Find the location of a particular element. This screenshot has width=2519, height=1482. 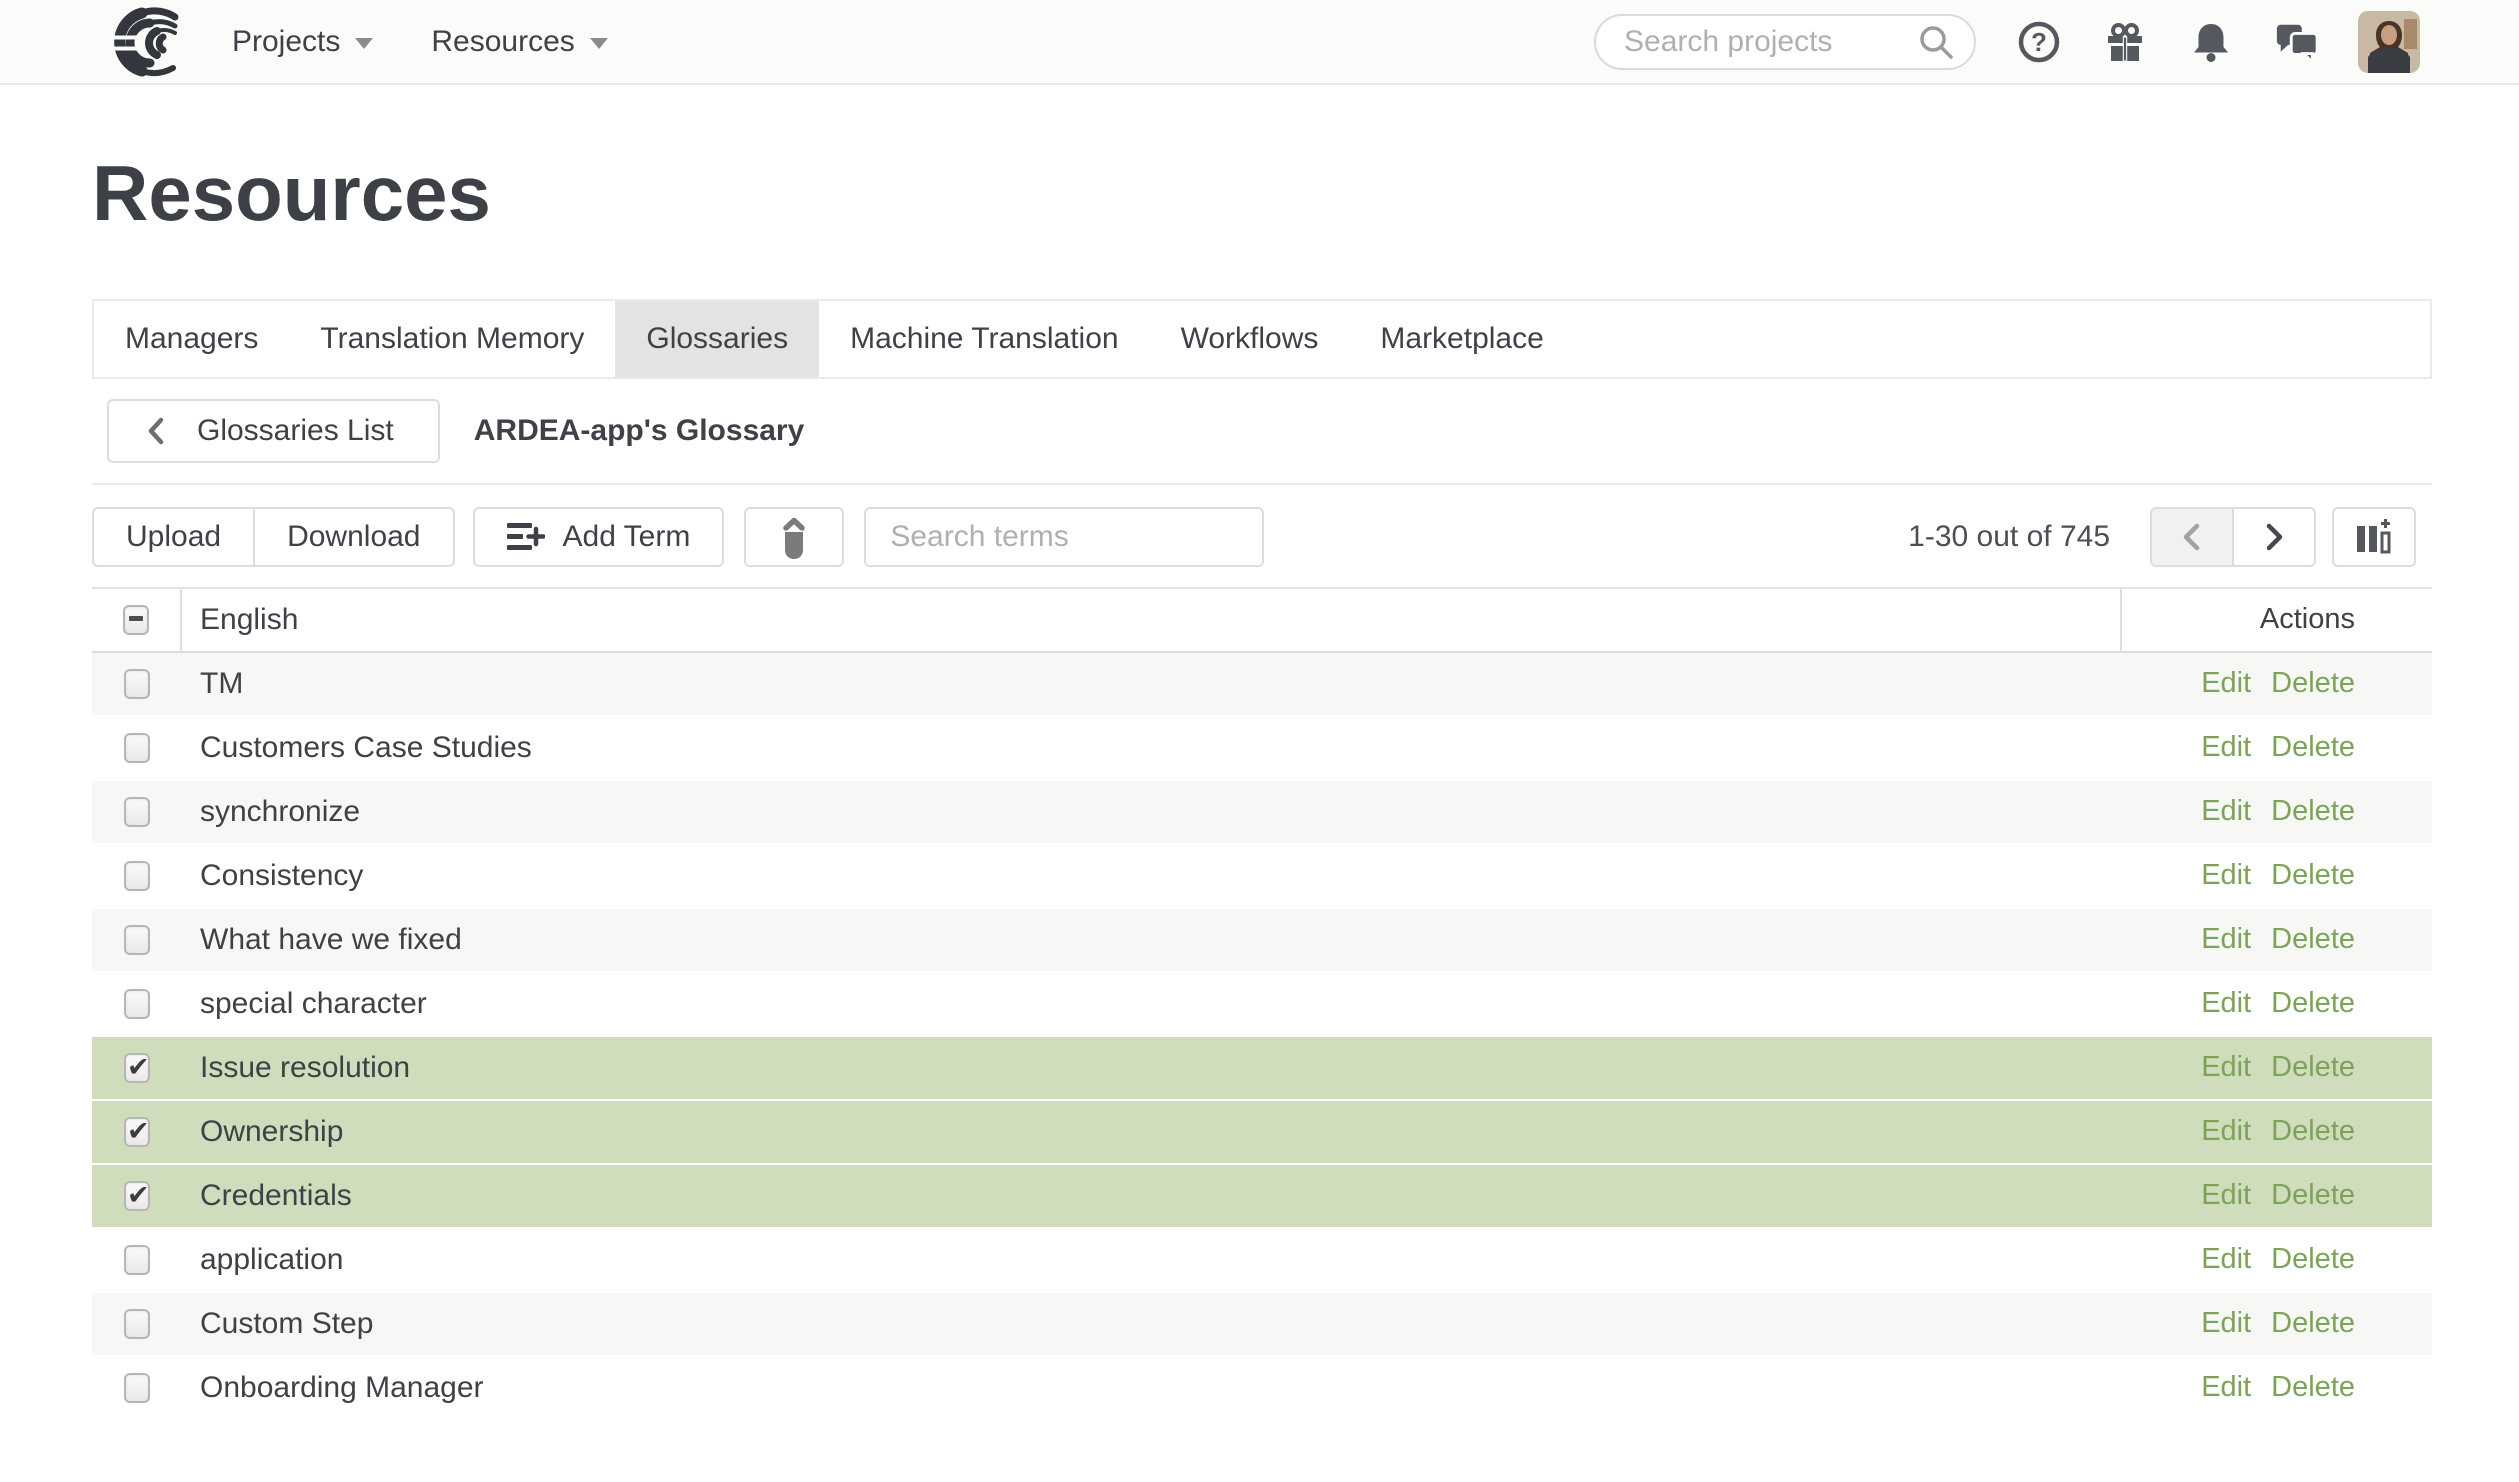

next-page-button is located at coordinates (2274, 536).